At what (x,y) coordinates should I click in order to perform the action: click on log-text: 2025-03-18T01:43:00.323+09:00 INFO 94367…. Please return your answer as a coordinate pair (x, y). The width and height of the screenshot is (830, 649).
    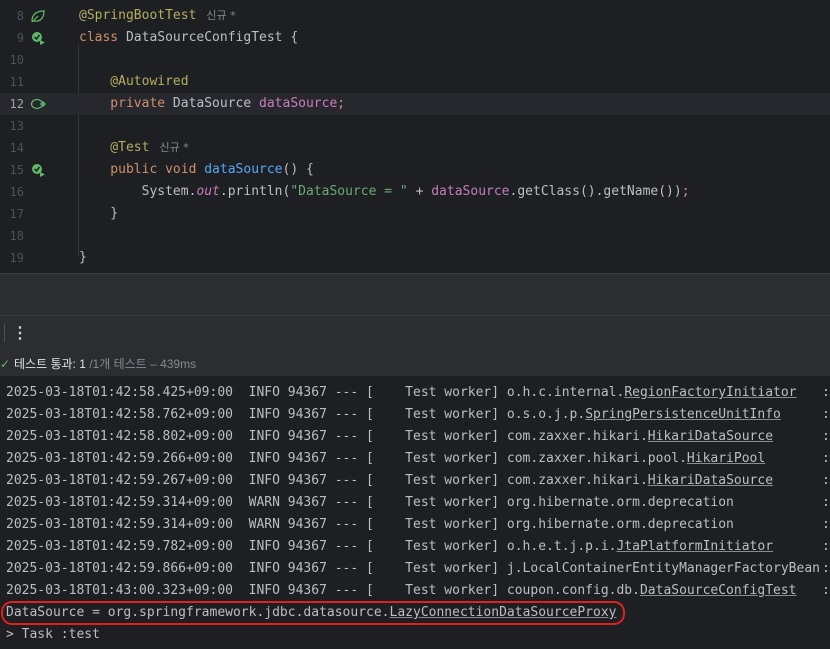
    Looking at the image, I should click on (323, 590).